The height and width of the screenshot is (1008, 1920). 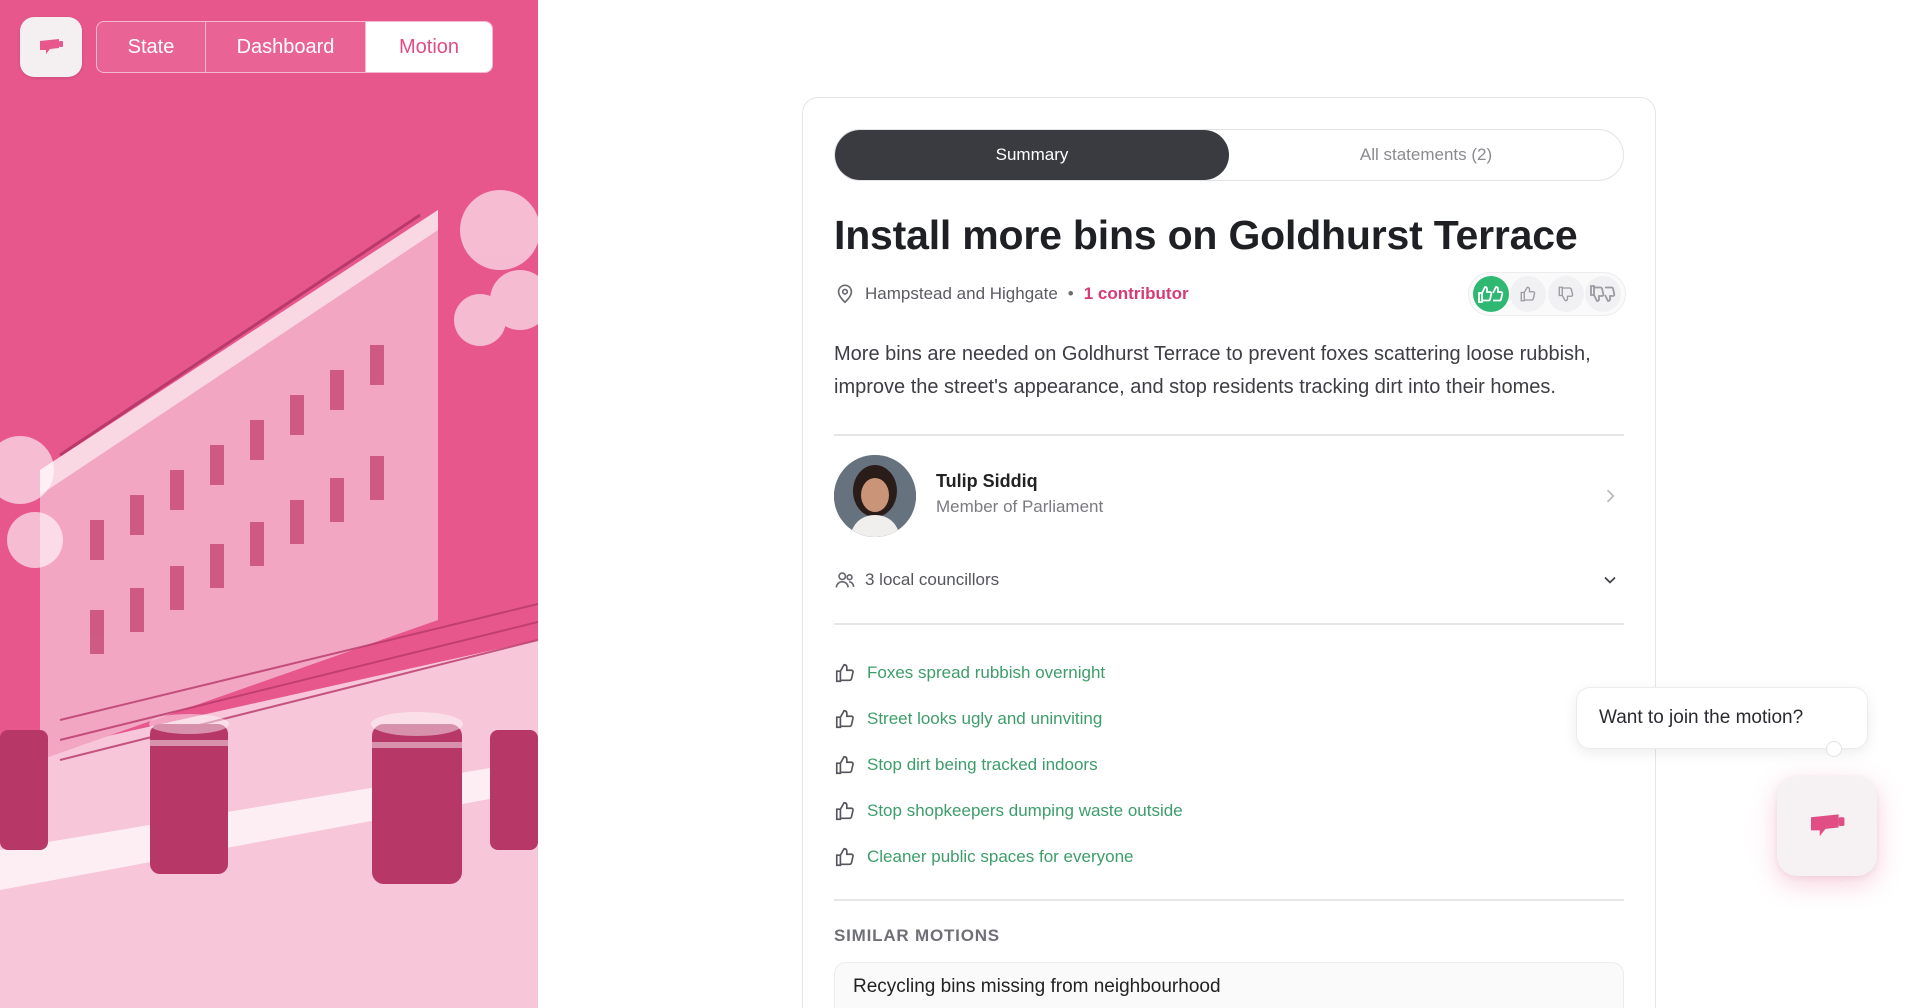 What do you see at coordinates (985, 718) in the screenshot?
I see `reason-text: Street looks ugly and uninviting` at bounding box center [985, 718].